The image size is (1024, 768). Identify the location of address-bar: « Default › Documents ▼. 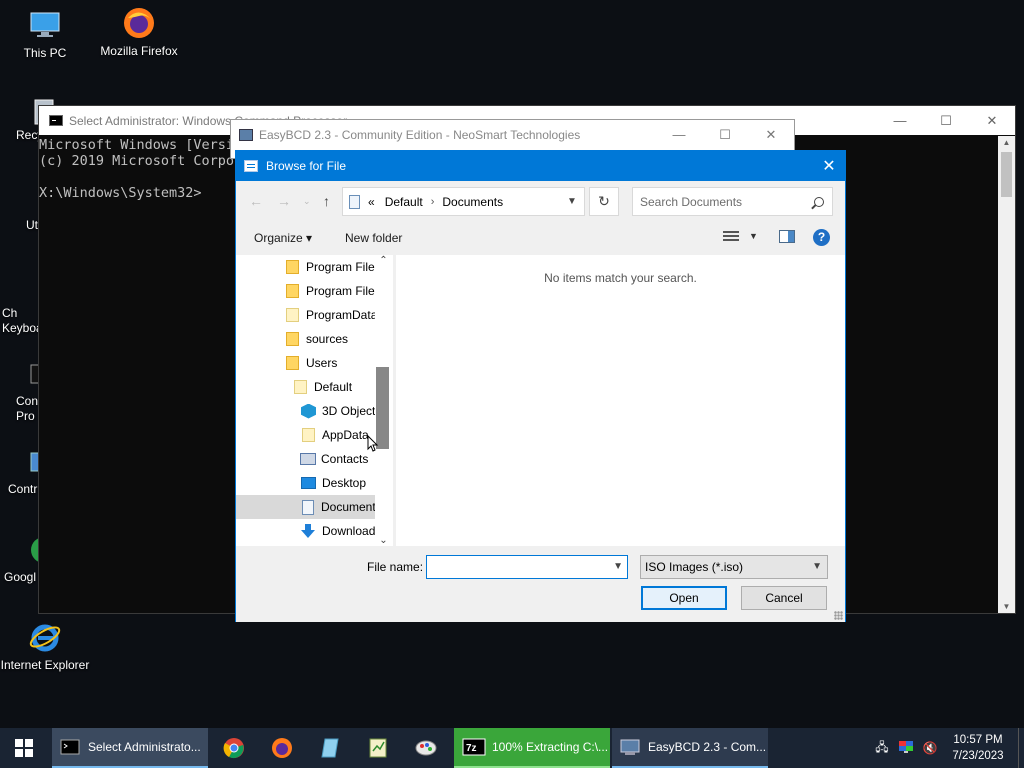
(463, 201).